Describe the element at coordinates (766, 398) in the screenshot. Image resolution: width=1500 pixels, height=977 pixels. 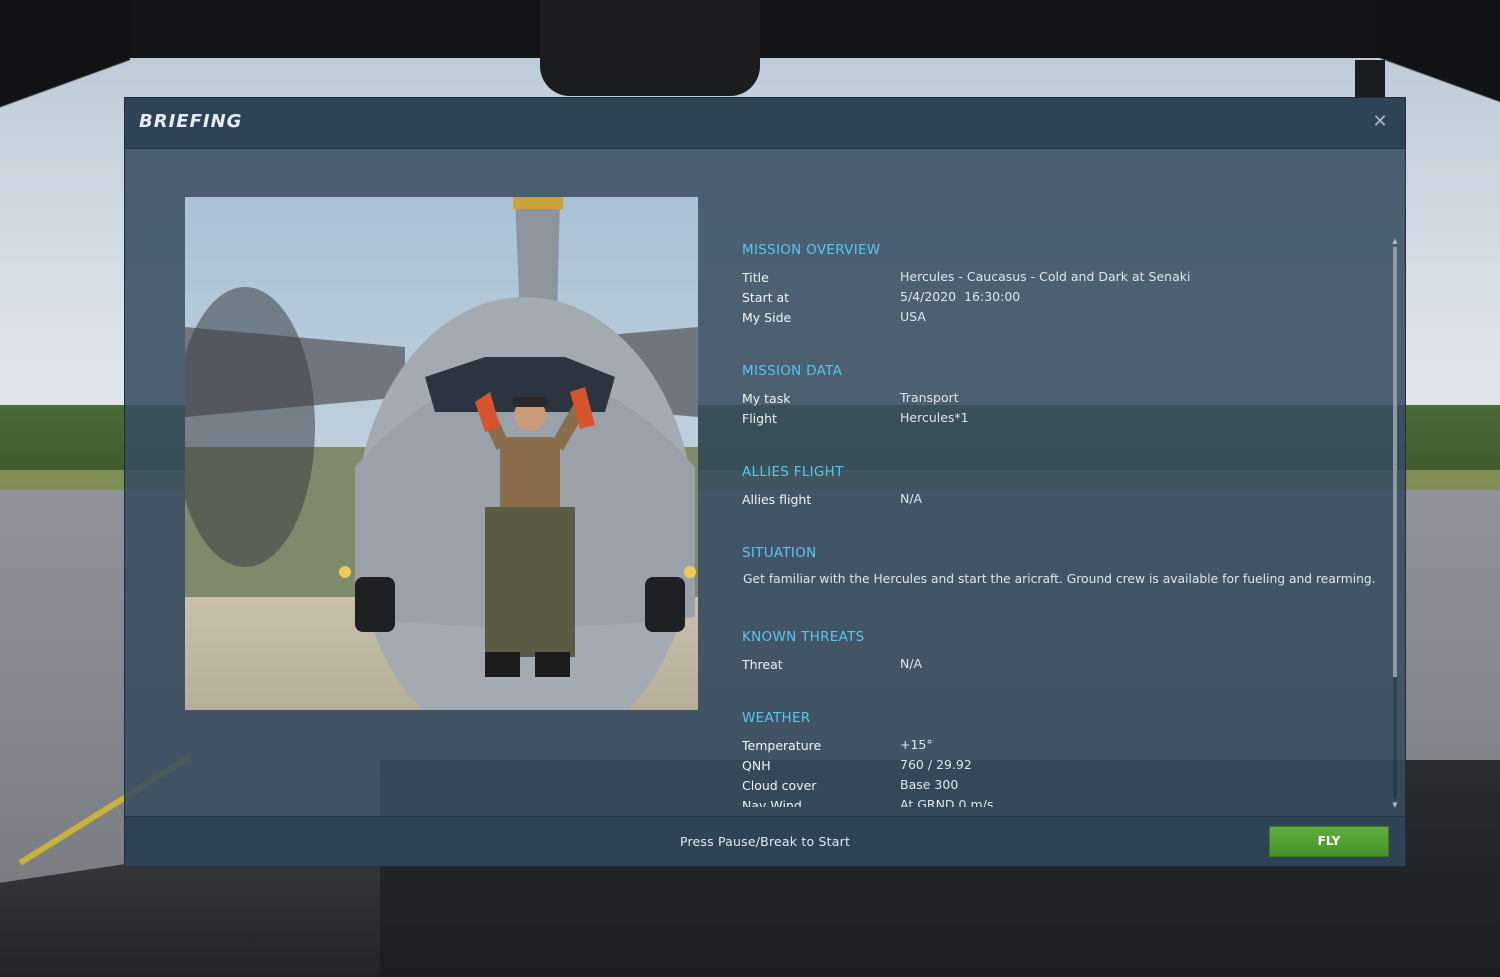
I see `data-task-label: My task` at that location.